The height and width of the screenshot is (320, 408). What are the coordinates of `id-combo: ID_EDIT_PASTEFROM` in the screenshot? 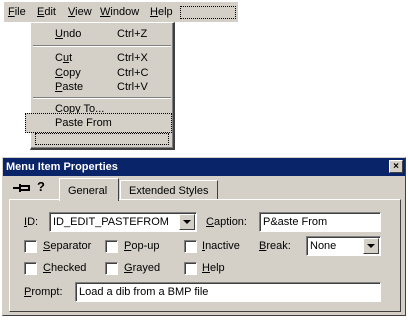 It's located at (123, 222).